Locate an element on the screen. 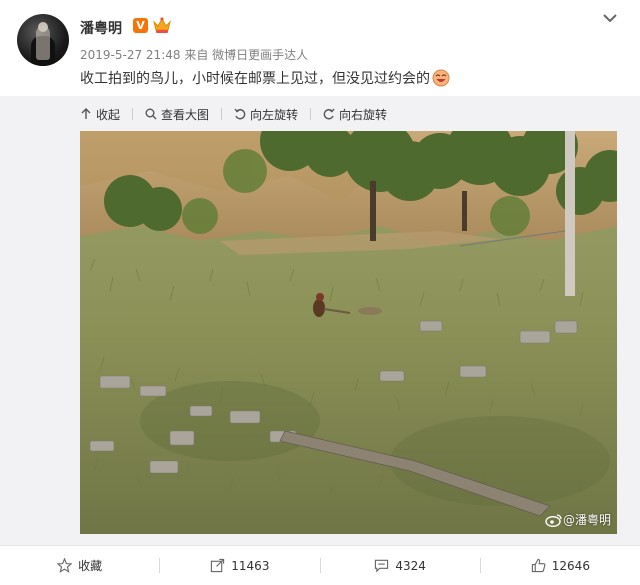  rotate-left-button: 向左旋转 is located at coordinates (273, 114).